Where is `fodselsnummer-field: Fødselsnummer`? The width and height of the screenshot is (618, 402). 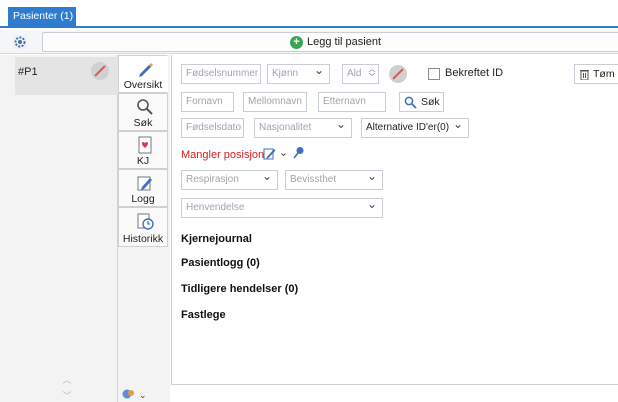 fodselsnummer-field: Fødselsnummer is located at coordinates (221, 74).